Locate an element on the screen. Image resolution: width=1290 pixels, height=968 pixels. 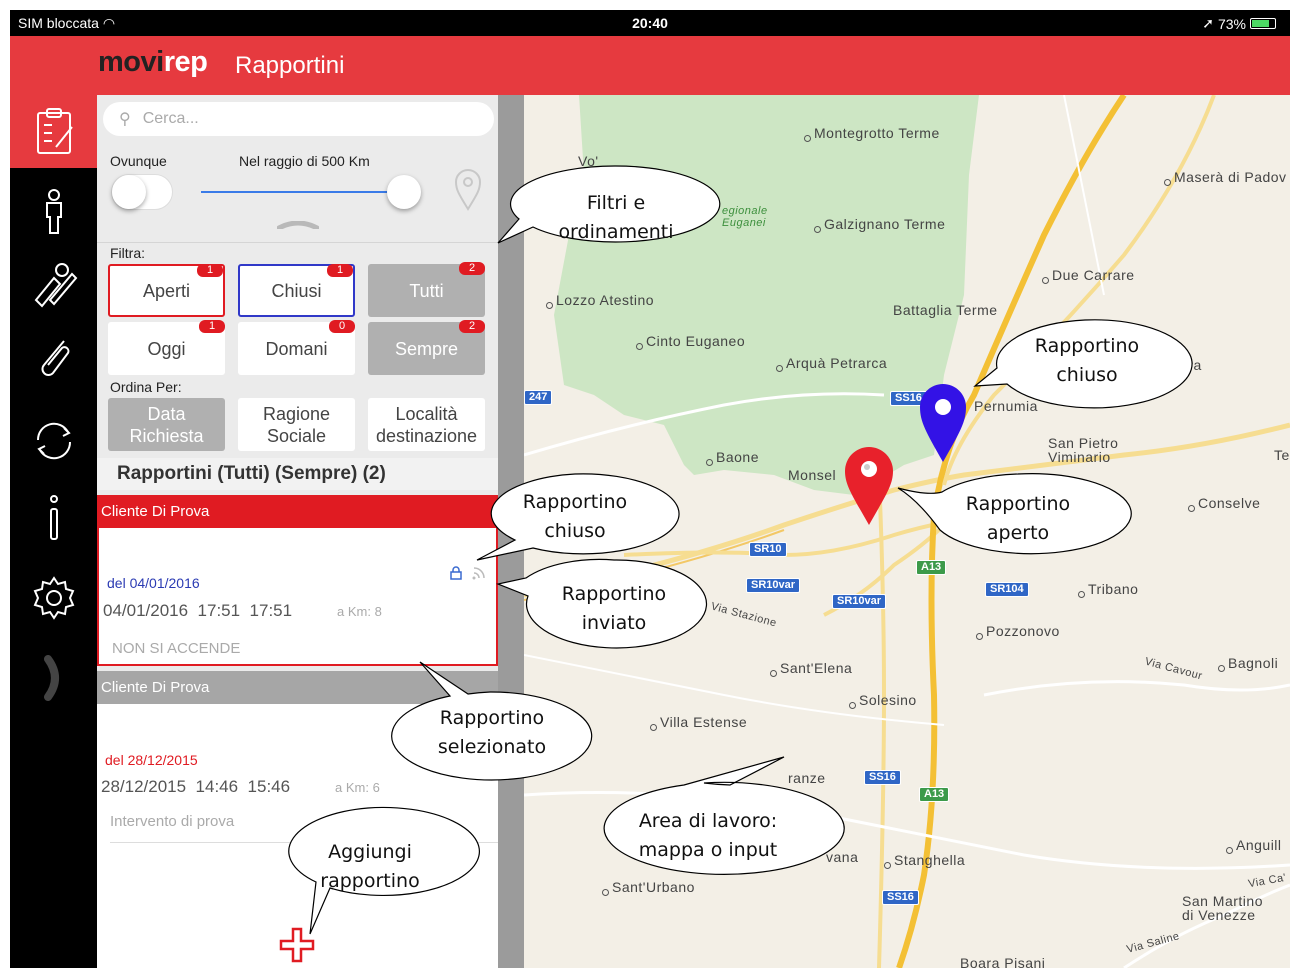
main-nav is located at coordinates (58, 531).